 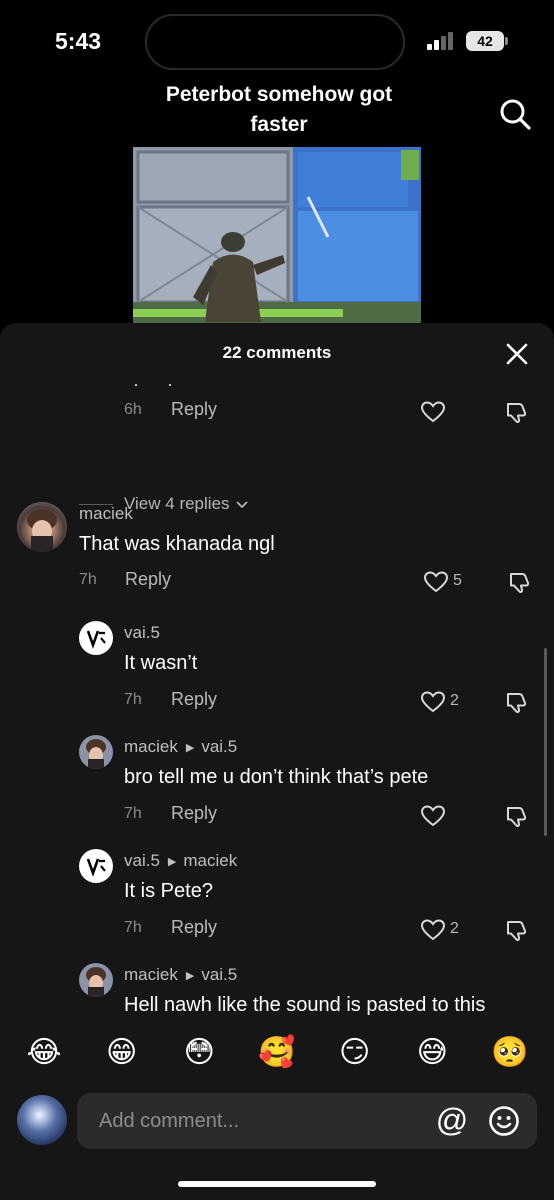 What do you see at coordinates (355, 1052) in the screenshot?
I see `emoji-button: 😏` at bounding box center [355, 1052].